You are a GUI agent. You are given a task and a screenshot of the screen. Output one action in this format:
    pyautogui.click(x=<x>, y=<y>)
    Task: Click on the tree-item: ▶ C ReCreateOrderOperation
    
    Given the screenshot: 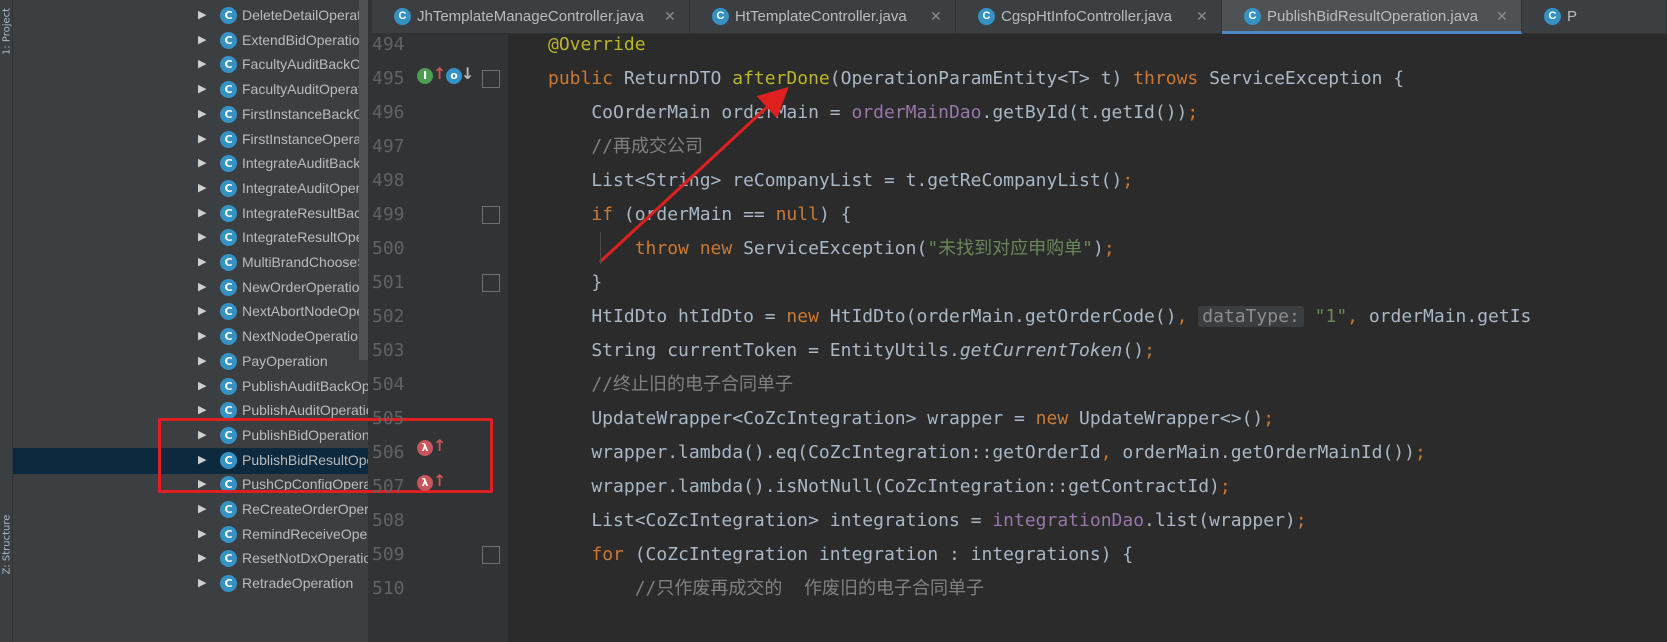 What is the action you would take?
    pyautogui.click(x=205, y=510)
    